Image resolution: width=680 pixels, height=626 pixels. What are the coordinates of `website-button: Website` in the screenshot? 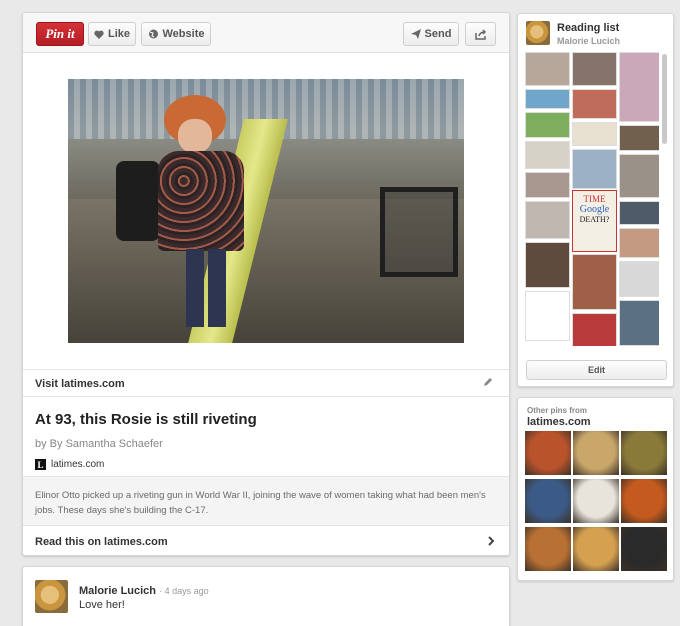 It's located at (176, 34).